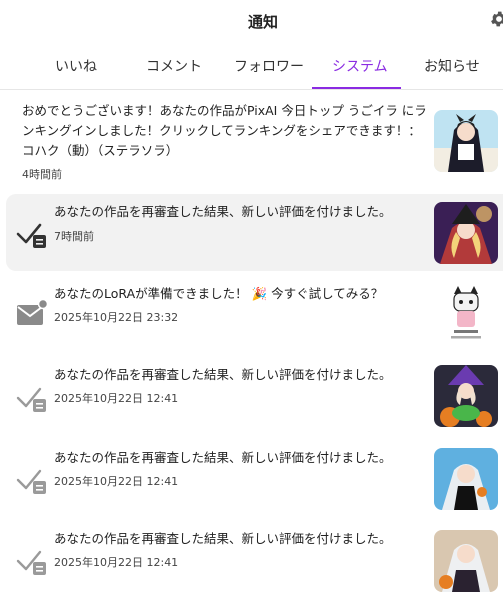 This screenshot has width=503, height=594. What do you see at coordinates (116, 317) in the screenshot?
I see `notification-time: 2025年10月22日 23:32` at bounding box center [116, 317].